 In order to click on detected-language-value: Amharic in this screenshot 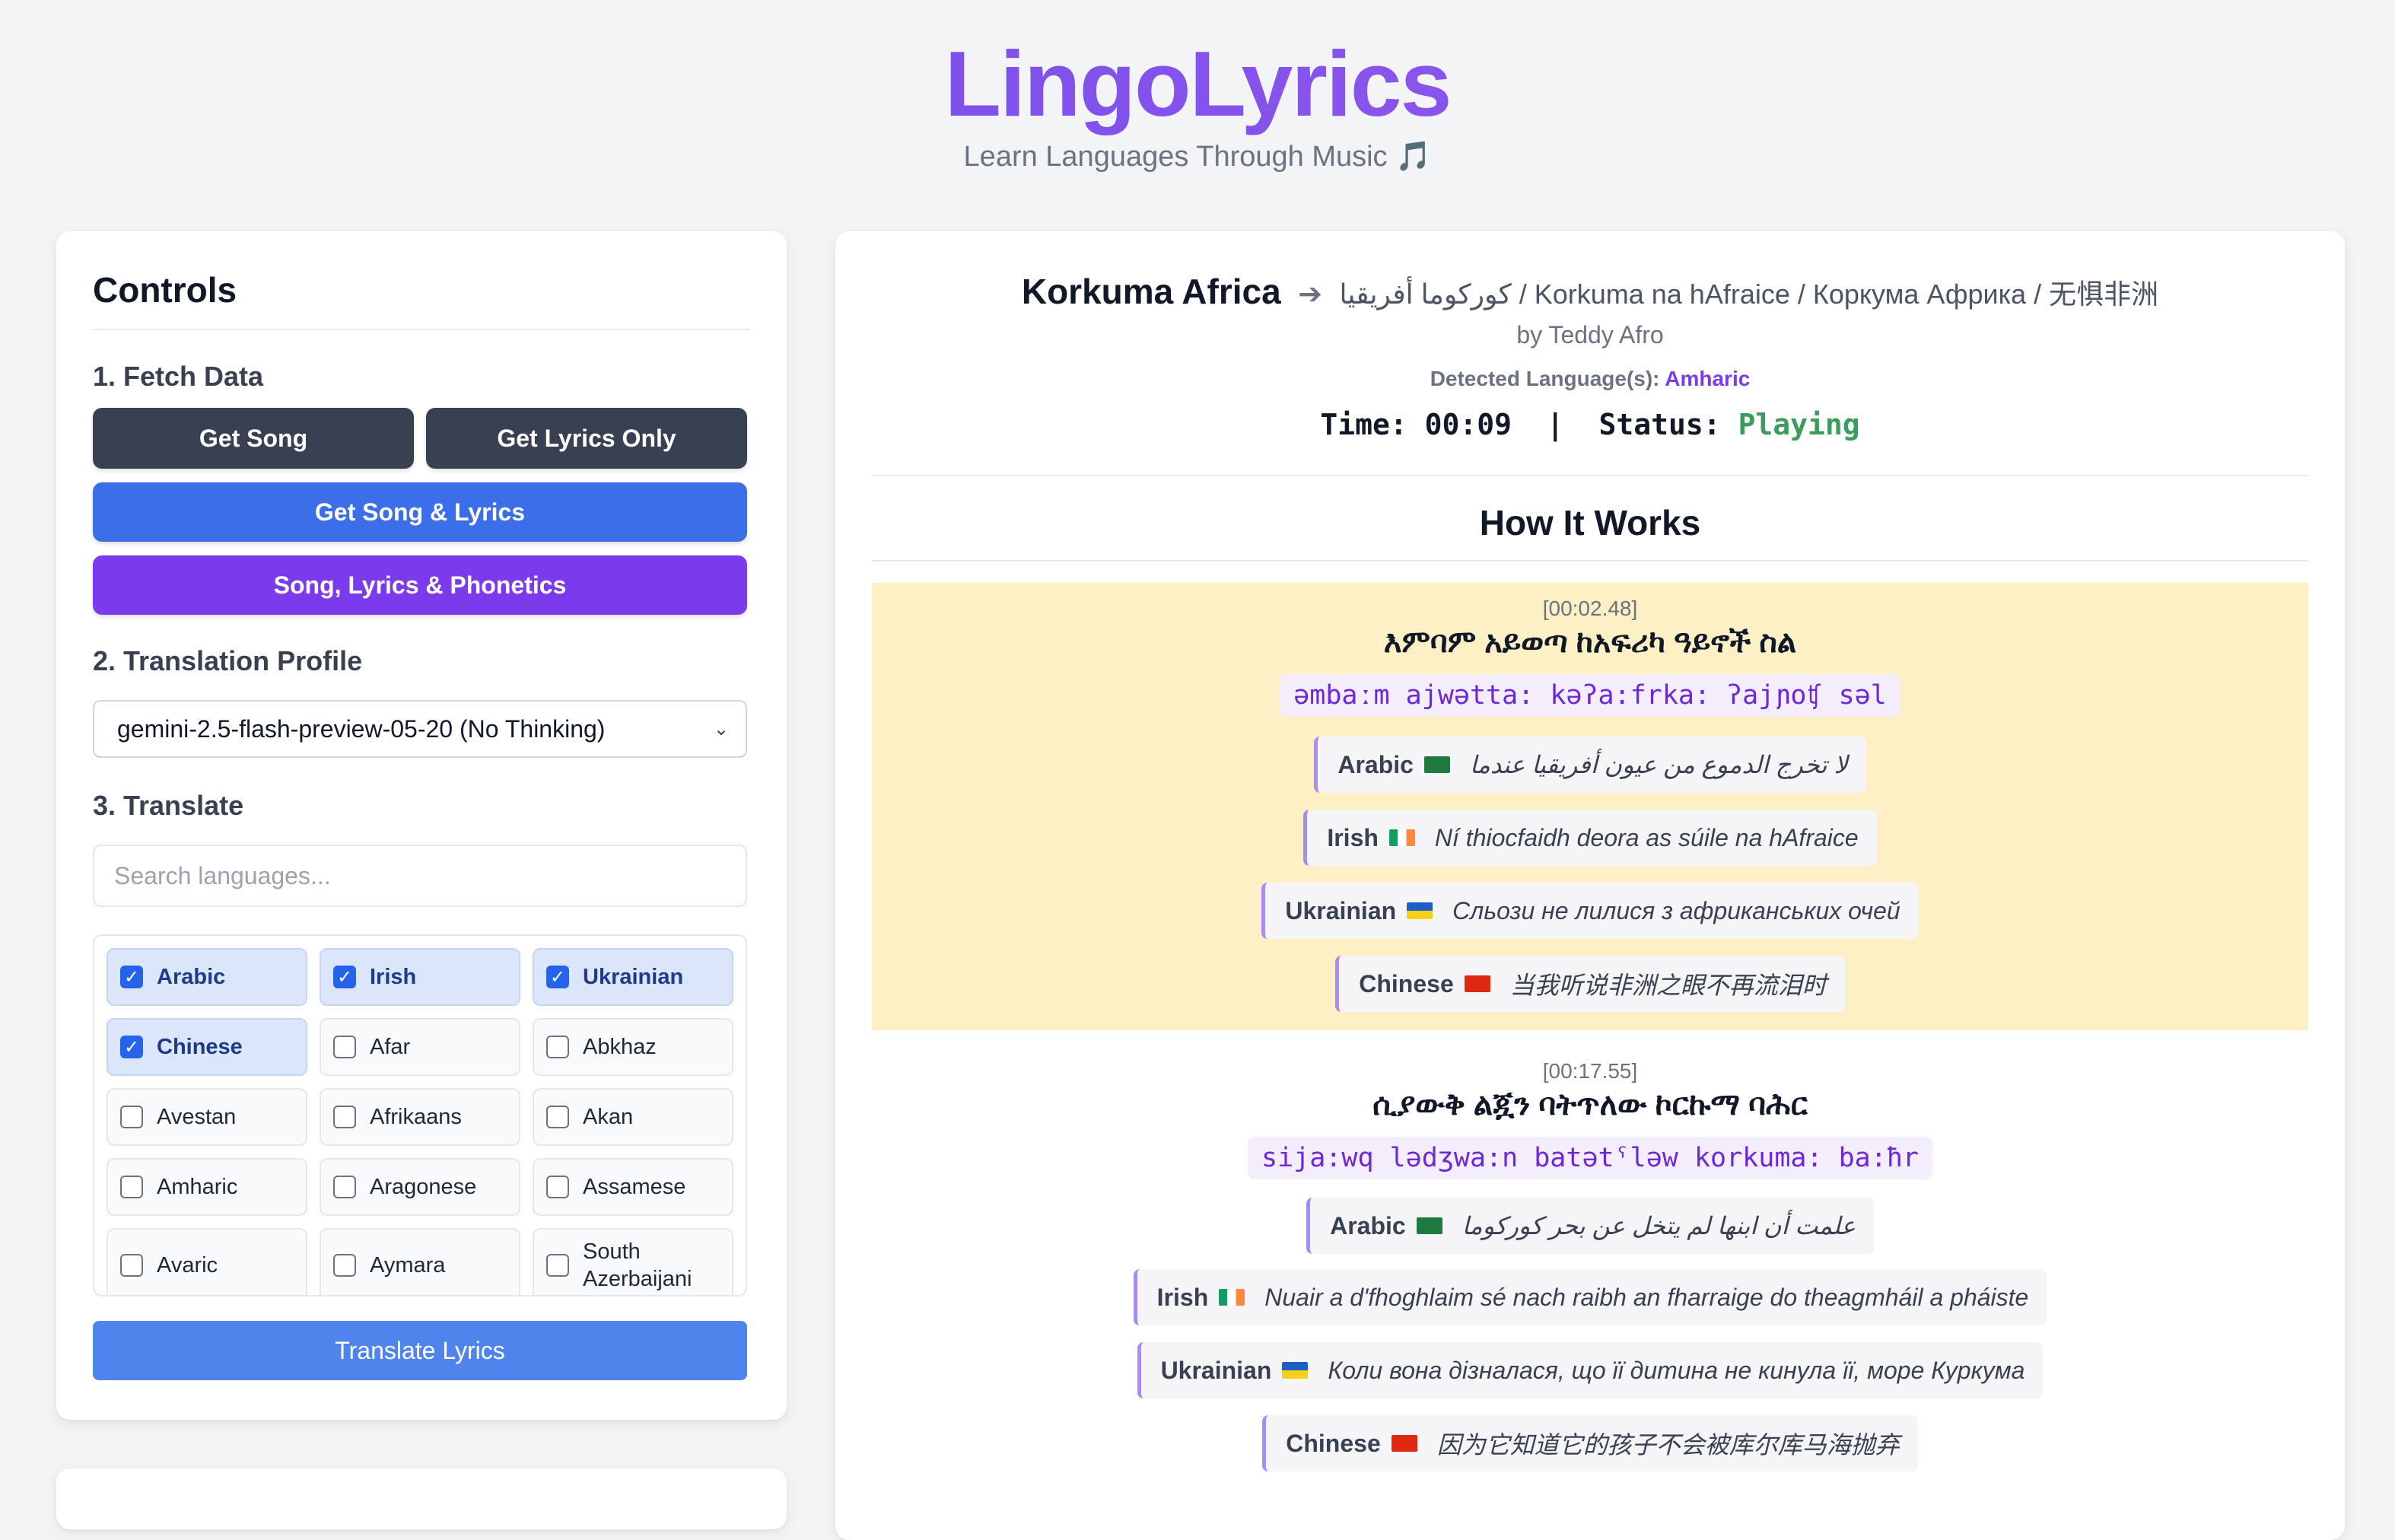, I will do `click(1708, 378)`.